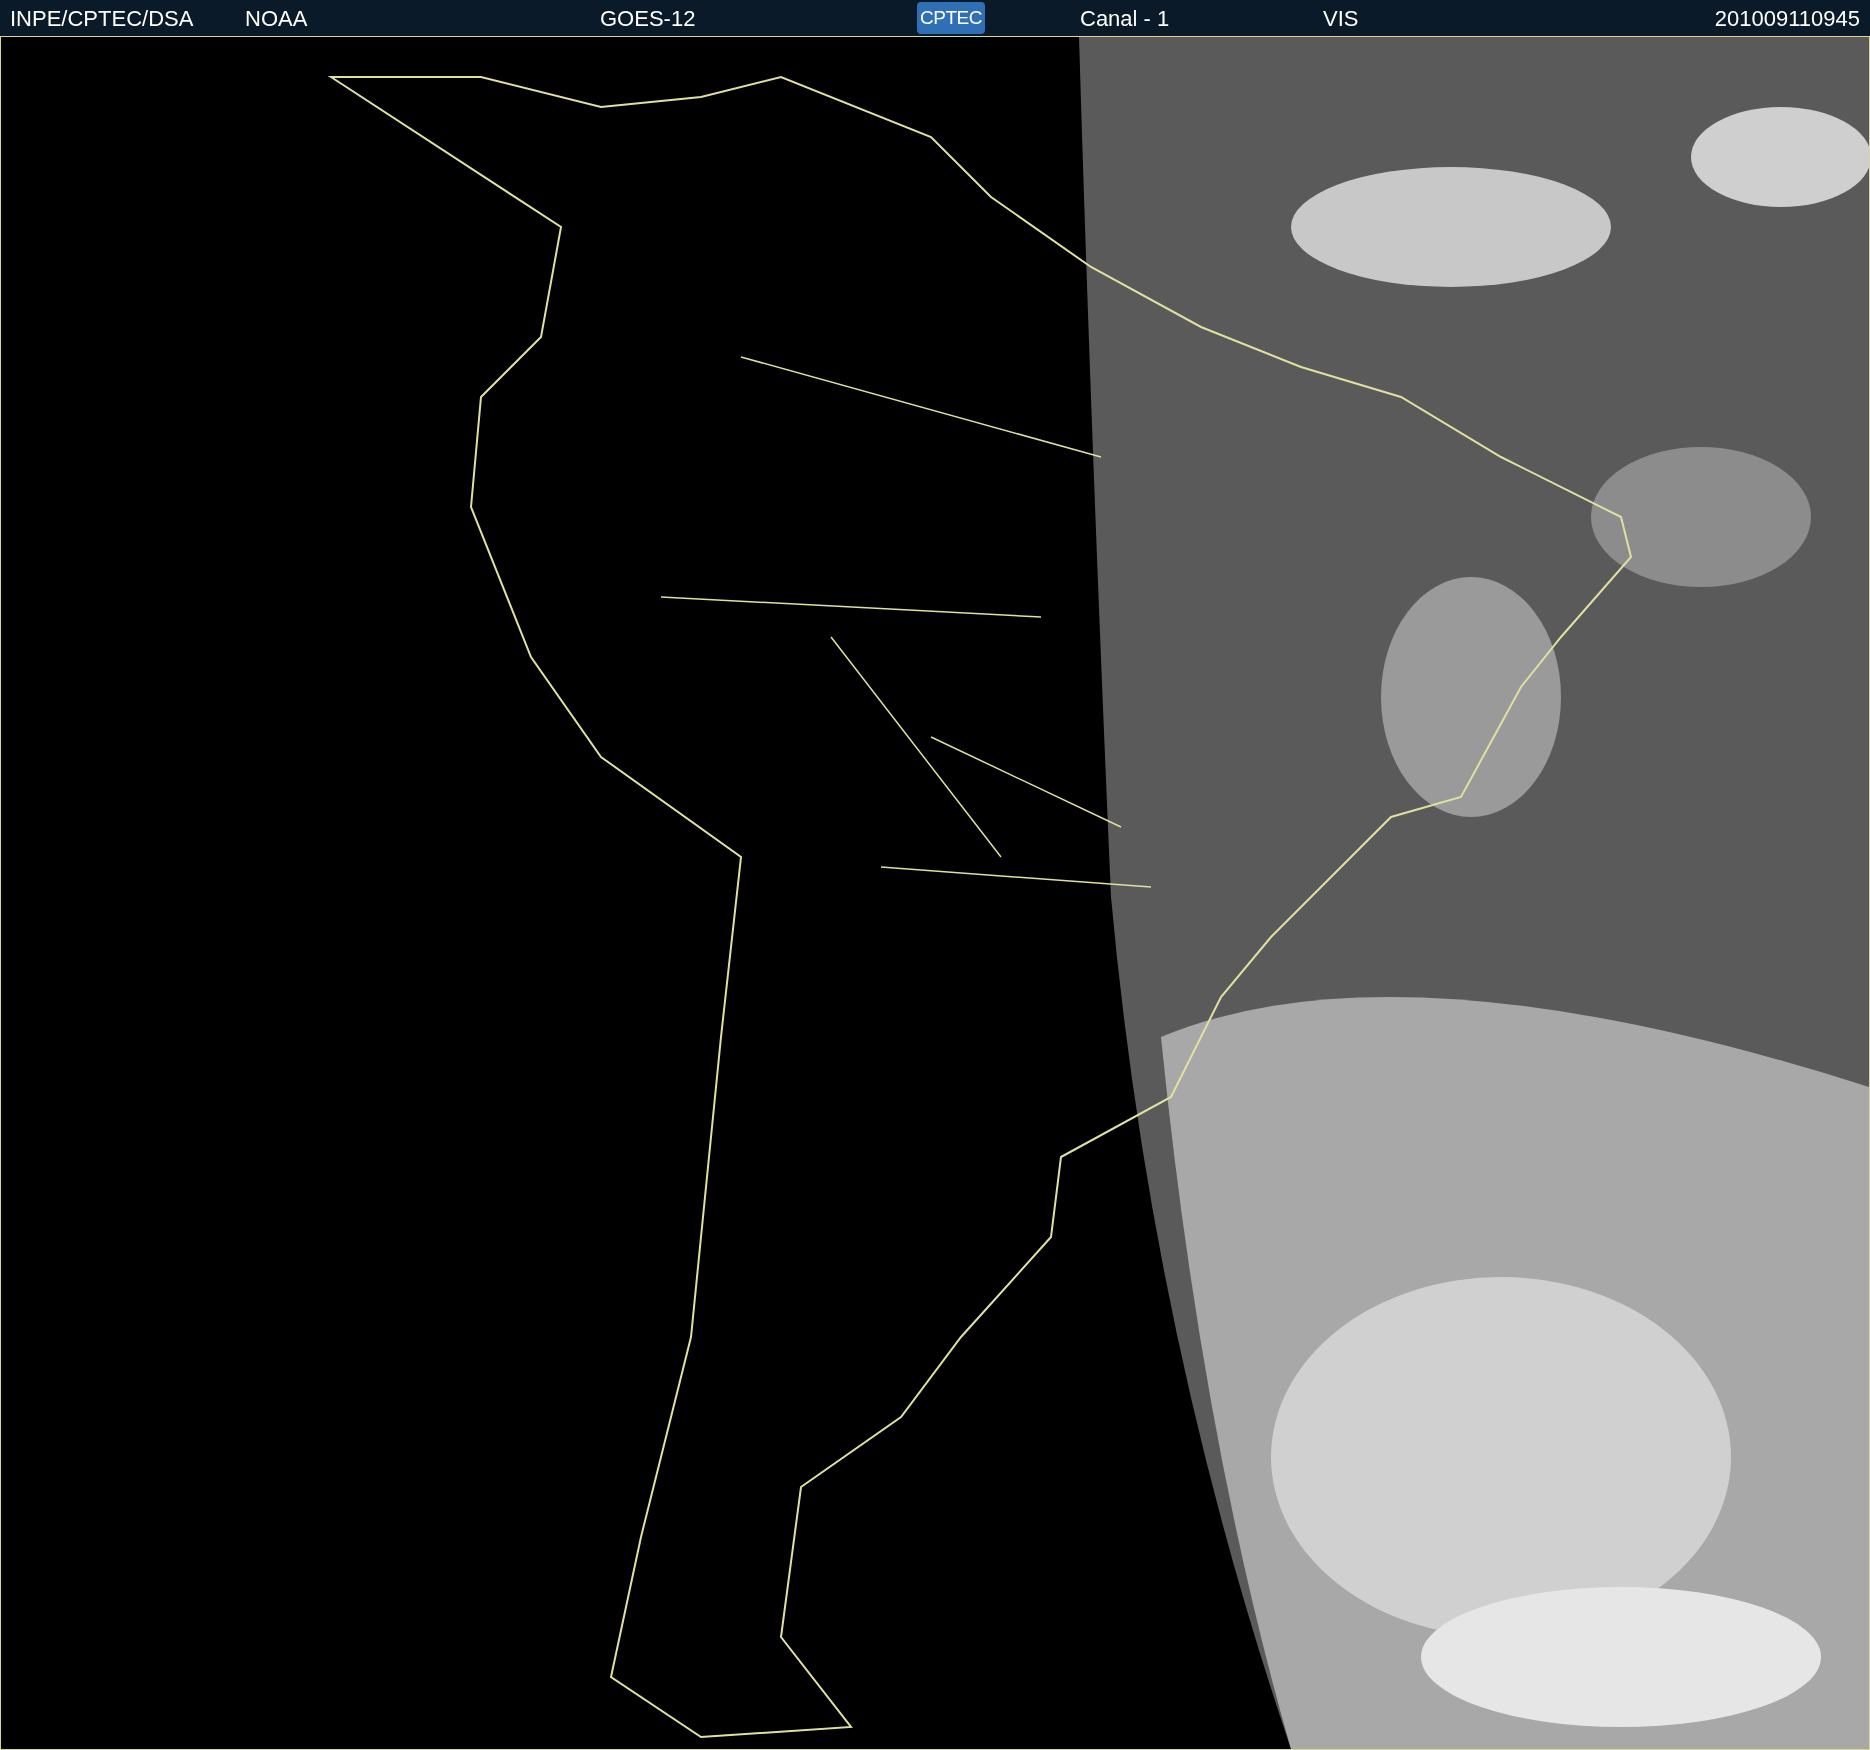 Image resolution: width=1870 pixels, height=1750 pixels. Describe the element at coordinates (1341, 18) in the screenshot. I see `header-label: VIS` at that location.